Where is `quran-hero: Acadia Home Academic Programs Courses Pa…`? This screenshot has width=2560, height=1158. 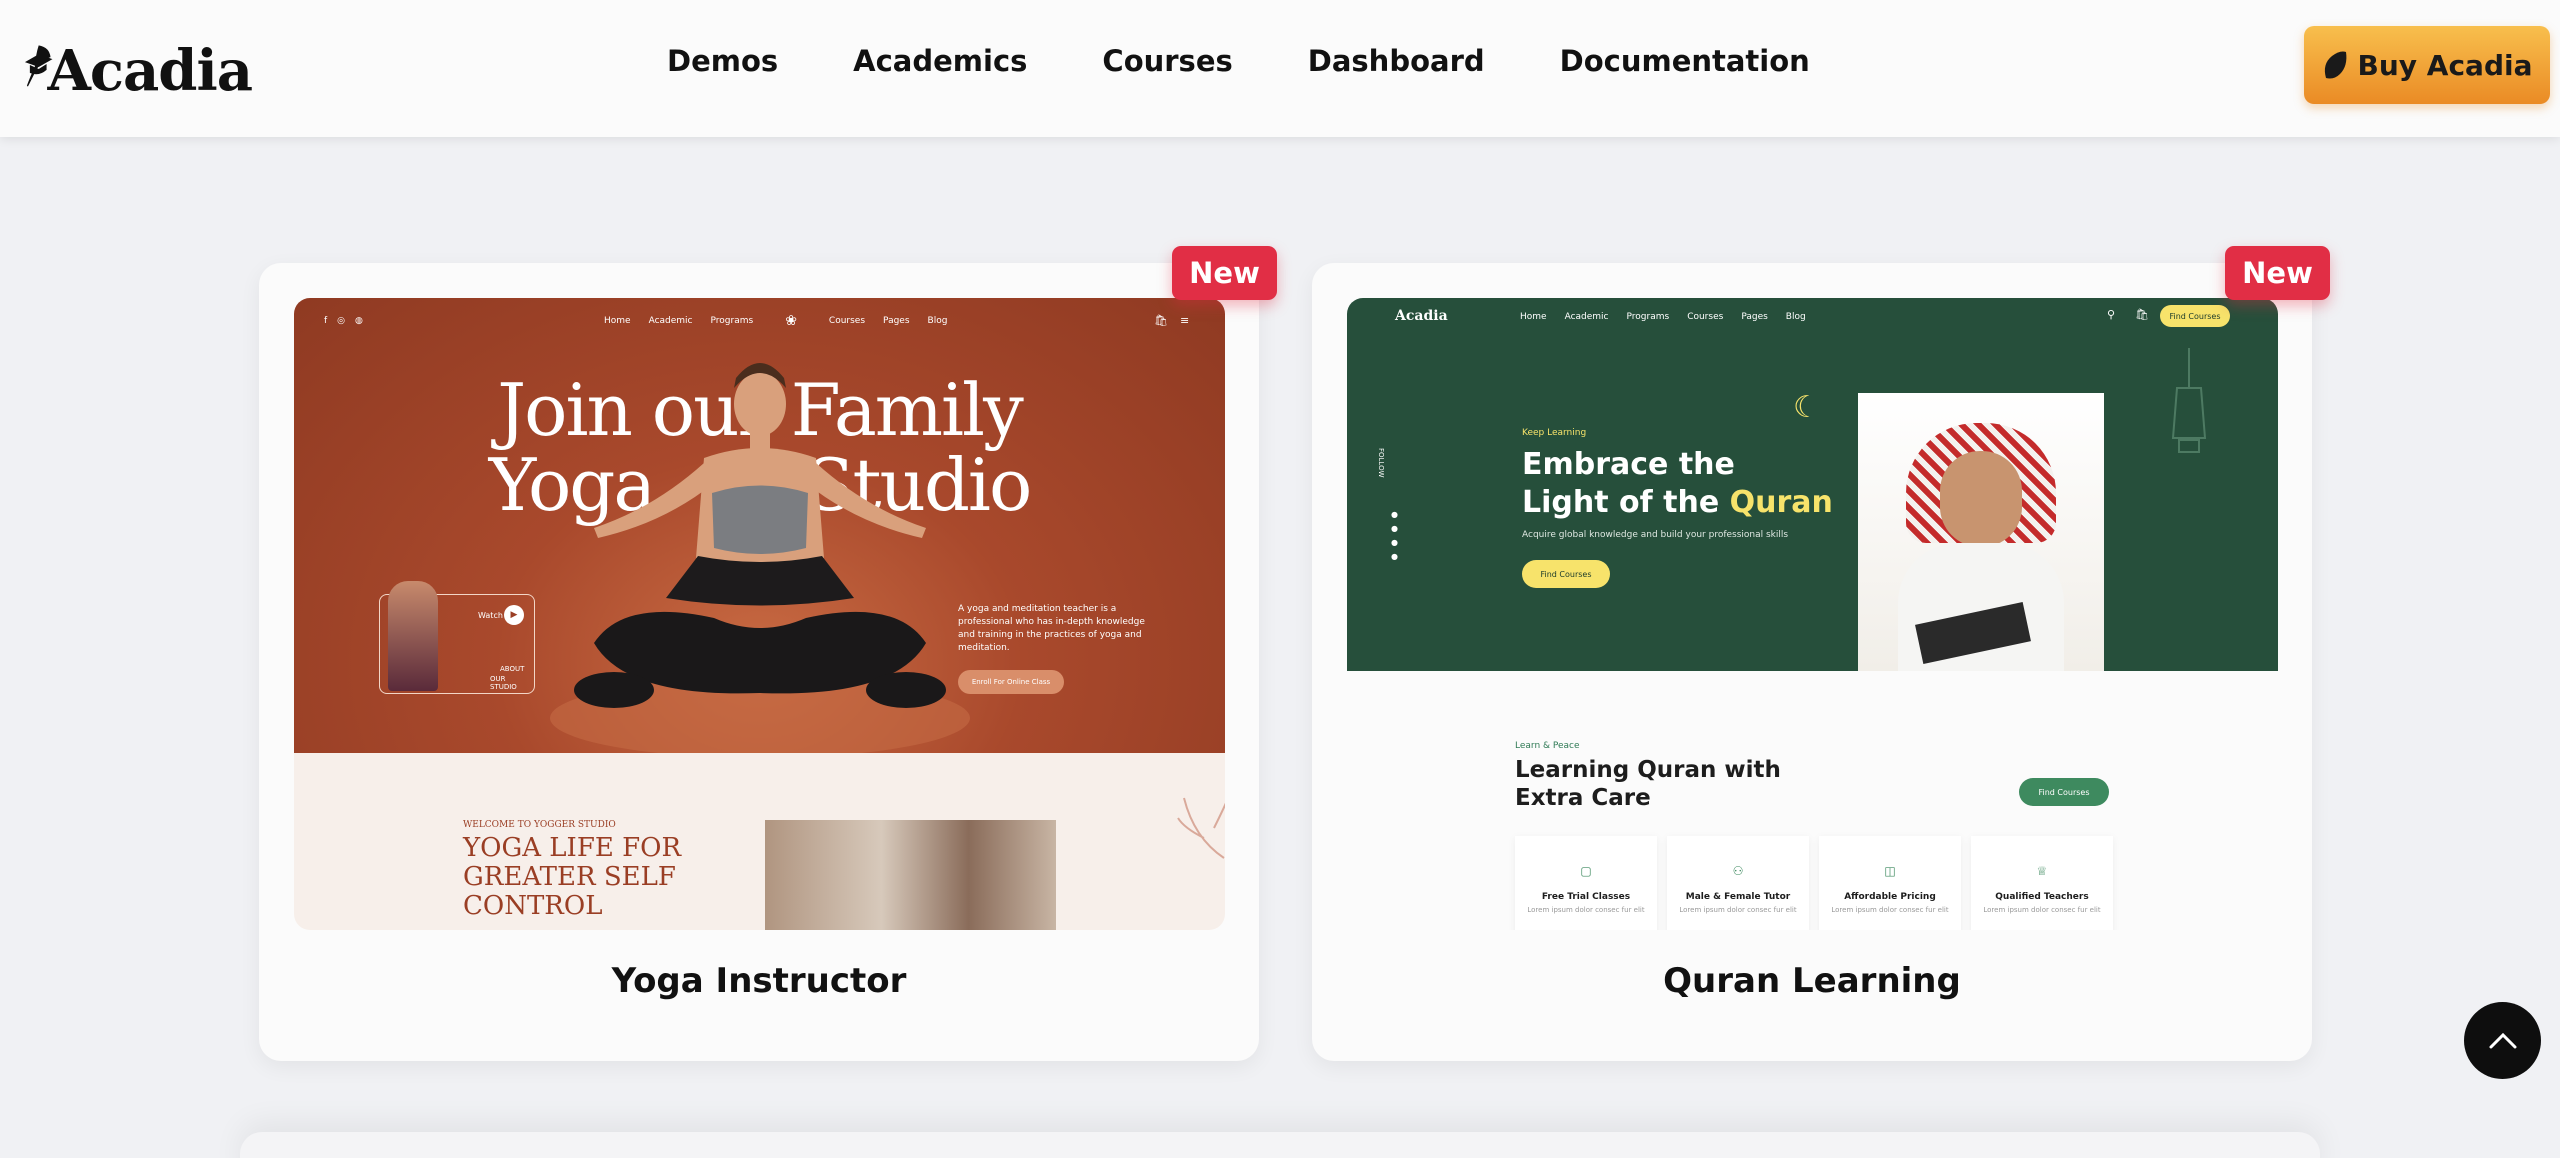 quran-hero: Acadia Home Academic Programs Courses Pa… is located at coordinates (1812, 484).